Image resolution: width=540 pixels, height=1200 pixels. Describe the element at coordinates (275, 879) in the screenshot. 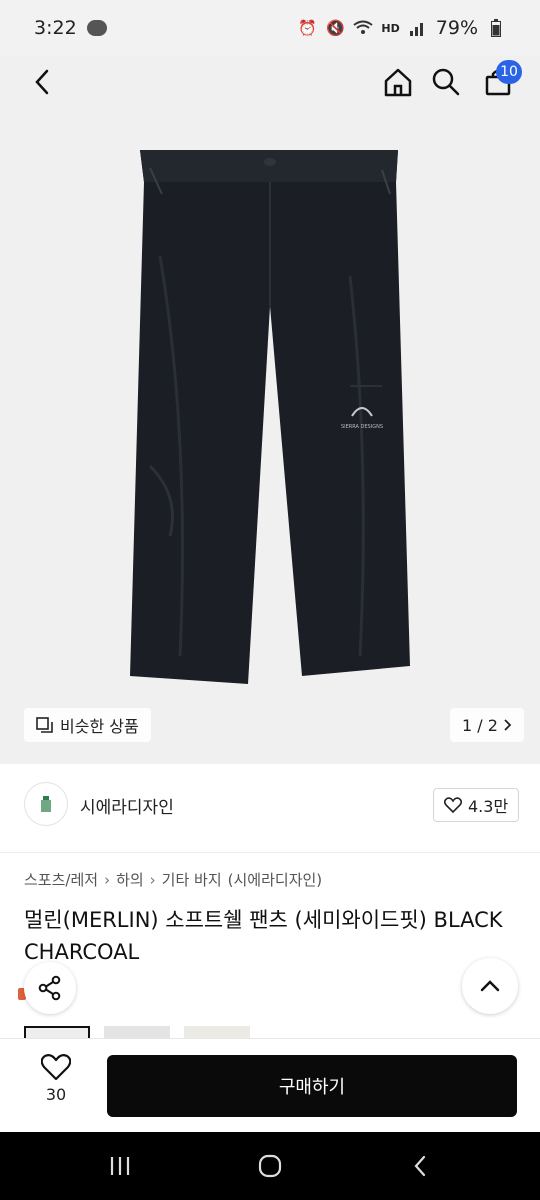

I see `breadcrumb-item-brand: (시에라디자인)` at that location.